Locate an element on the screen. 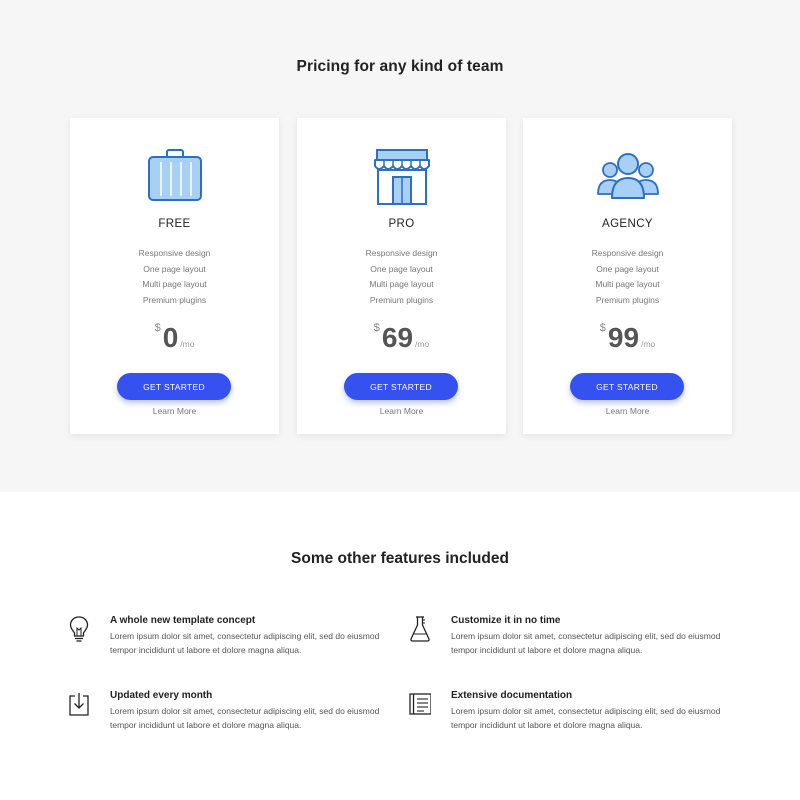 The height and width of the screenshot is (800, 800). plan-name: AGENCY is located at coordinates (627, 224).